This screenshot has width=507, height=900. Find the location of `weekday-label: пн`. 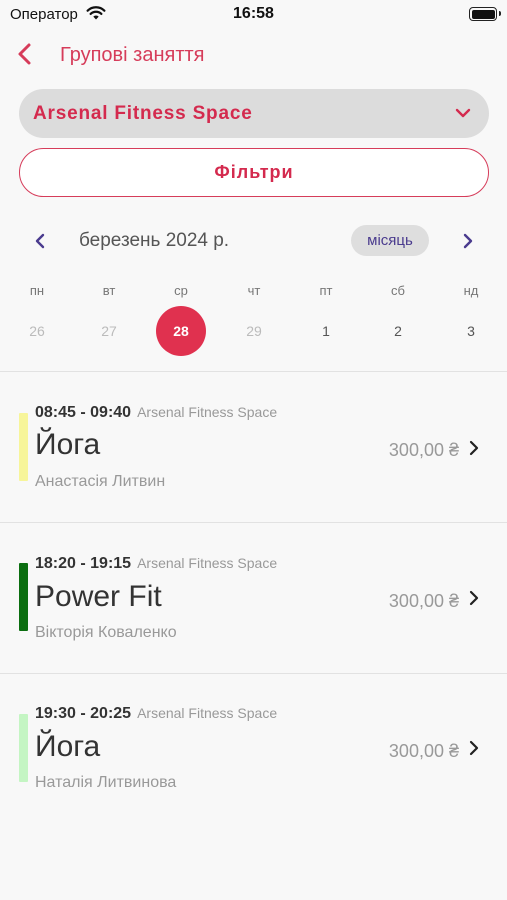

weekday-label: пн is located at coordinates (37, 290).